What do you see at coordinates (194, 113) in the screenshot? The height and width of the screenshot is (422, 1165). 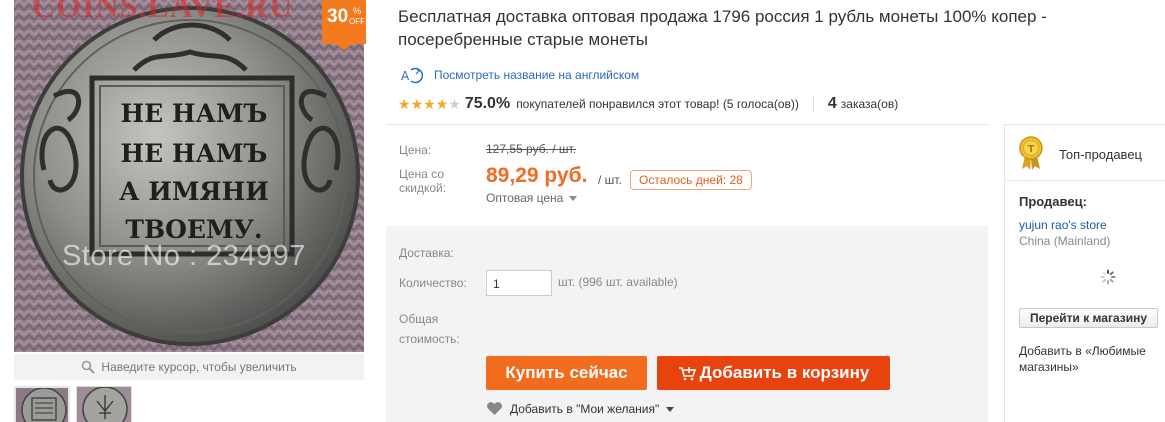 I see `coin-line-1: НЕ НАМЪ` at bounding box center [194, 113].